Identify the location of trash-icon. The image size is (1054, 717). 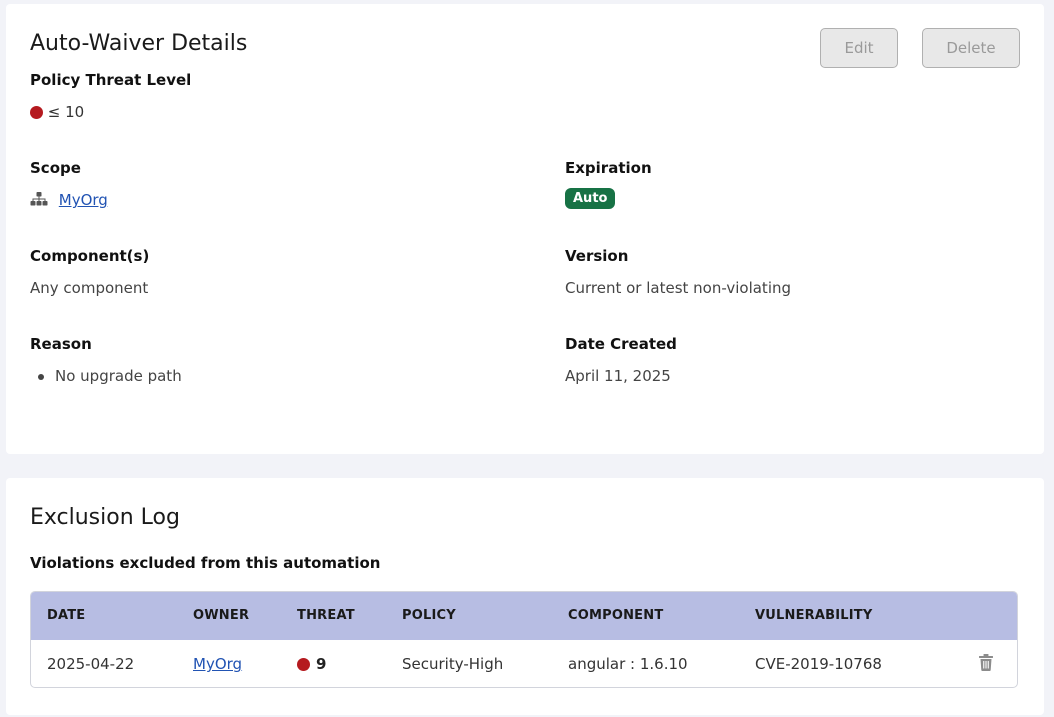
(986, 664).